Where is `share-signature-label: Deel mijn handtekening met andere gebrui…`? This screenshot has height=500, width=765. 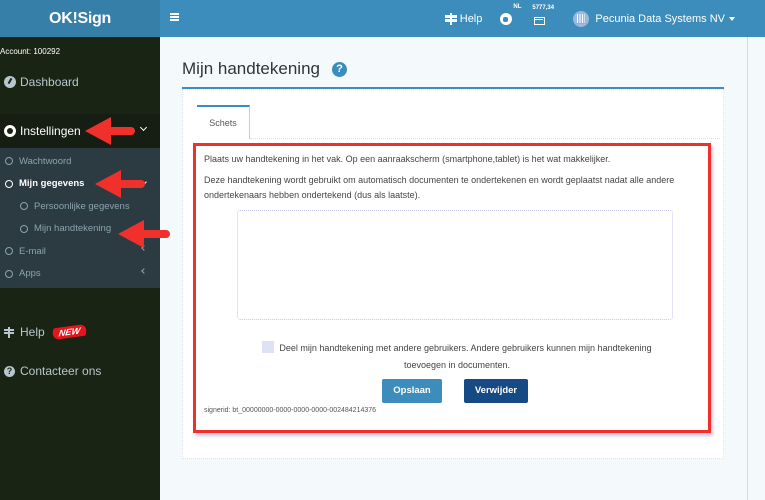 share-signature-label: Deel mijn handtekening met andere gebrui… is located at coordinates (465, 356).